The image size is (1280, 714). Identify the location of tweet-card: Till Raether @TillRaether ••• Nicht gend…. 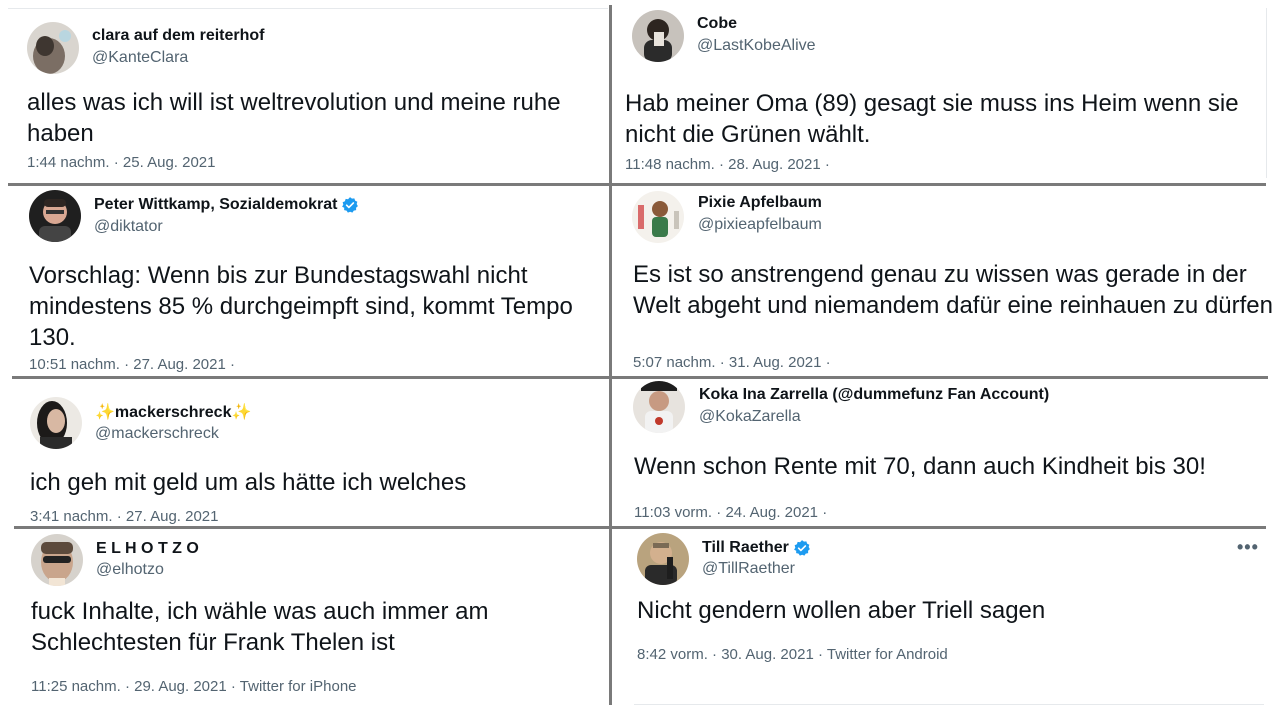
(946, 622).